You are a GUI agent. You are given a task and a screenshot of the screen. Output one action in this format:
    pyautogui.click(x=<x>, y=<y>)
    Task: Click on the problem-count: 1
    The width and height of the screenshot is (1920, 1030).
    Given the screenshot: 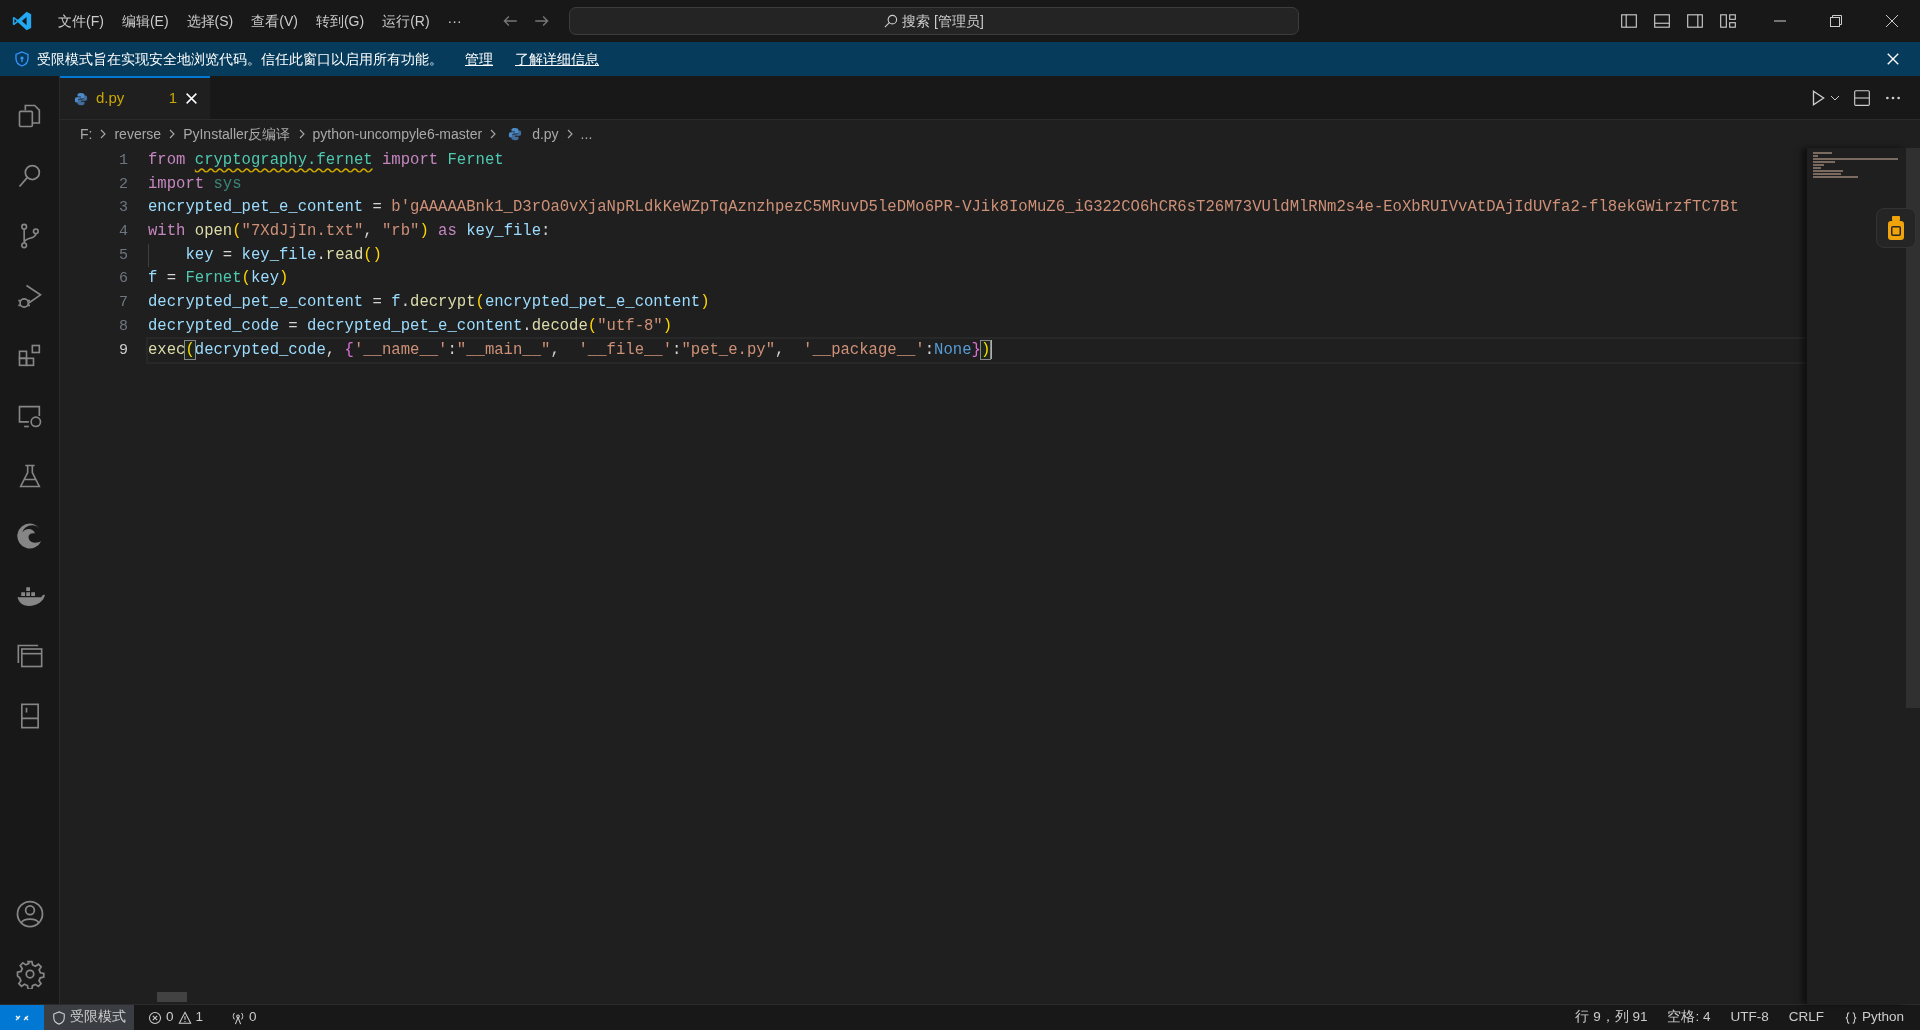 What is the action you would take?
    pyautogui.click(x=172, y=98)
    